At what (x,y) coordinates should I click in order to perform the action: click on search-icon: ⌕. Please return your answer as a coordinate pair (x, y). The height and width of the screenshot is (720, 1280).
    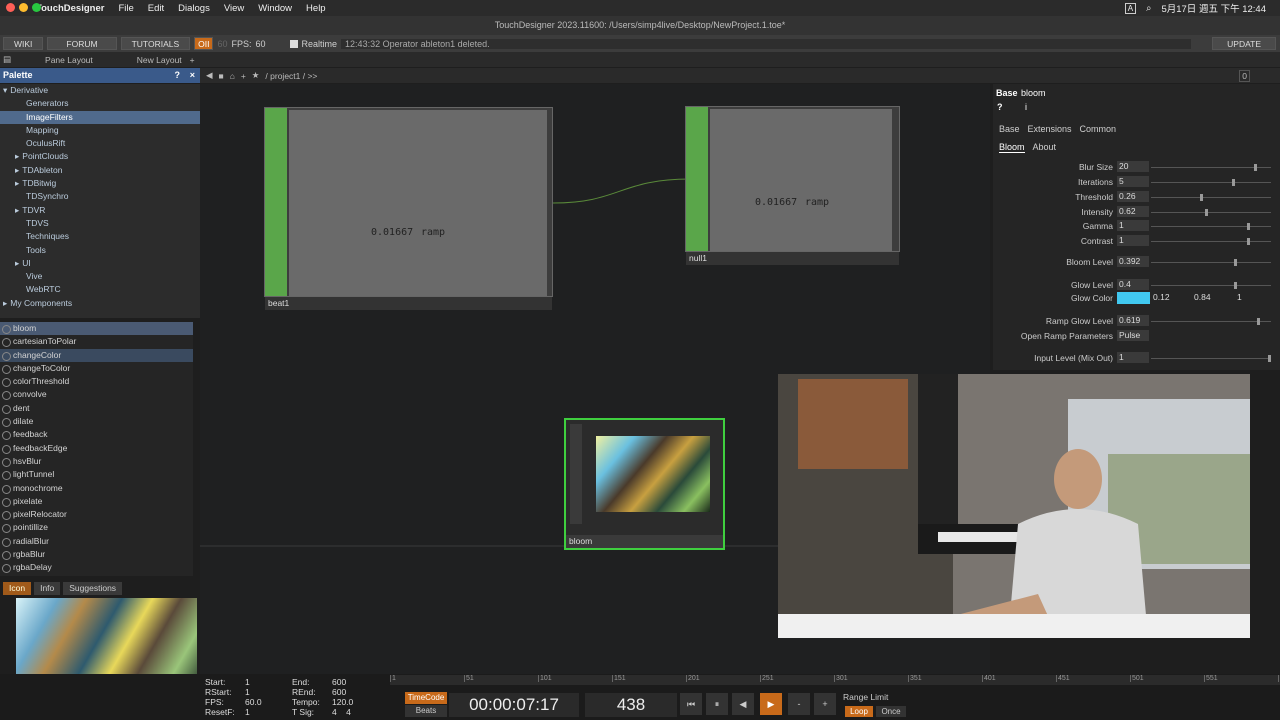
    Looking at the image, I should click on (1148, 8).